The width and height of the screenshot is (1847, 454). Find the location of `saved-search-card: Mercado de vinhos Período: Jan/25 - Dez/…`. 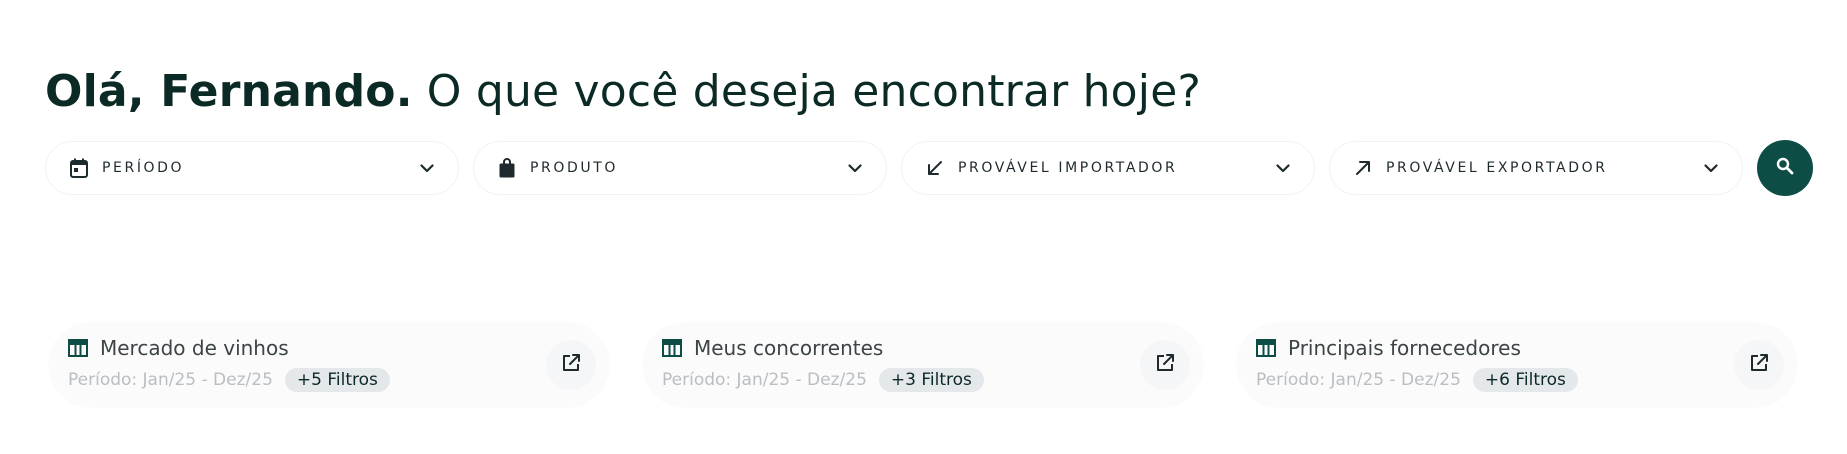

saved-search-card: Mercado de vinhos Período: Jan/25 - Dez/… is located at coordinates (329, 365).